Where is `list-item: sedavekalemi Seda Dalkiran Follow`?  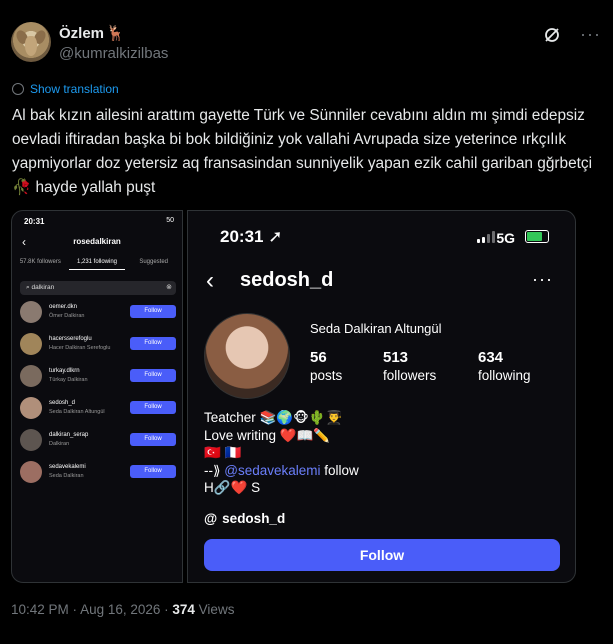
list-item: sedavekalemi Seda Dalkiran Follow is located at coordinates (100, 474).